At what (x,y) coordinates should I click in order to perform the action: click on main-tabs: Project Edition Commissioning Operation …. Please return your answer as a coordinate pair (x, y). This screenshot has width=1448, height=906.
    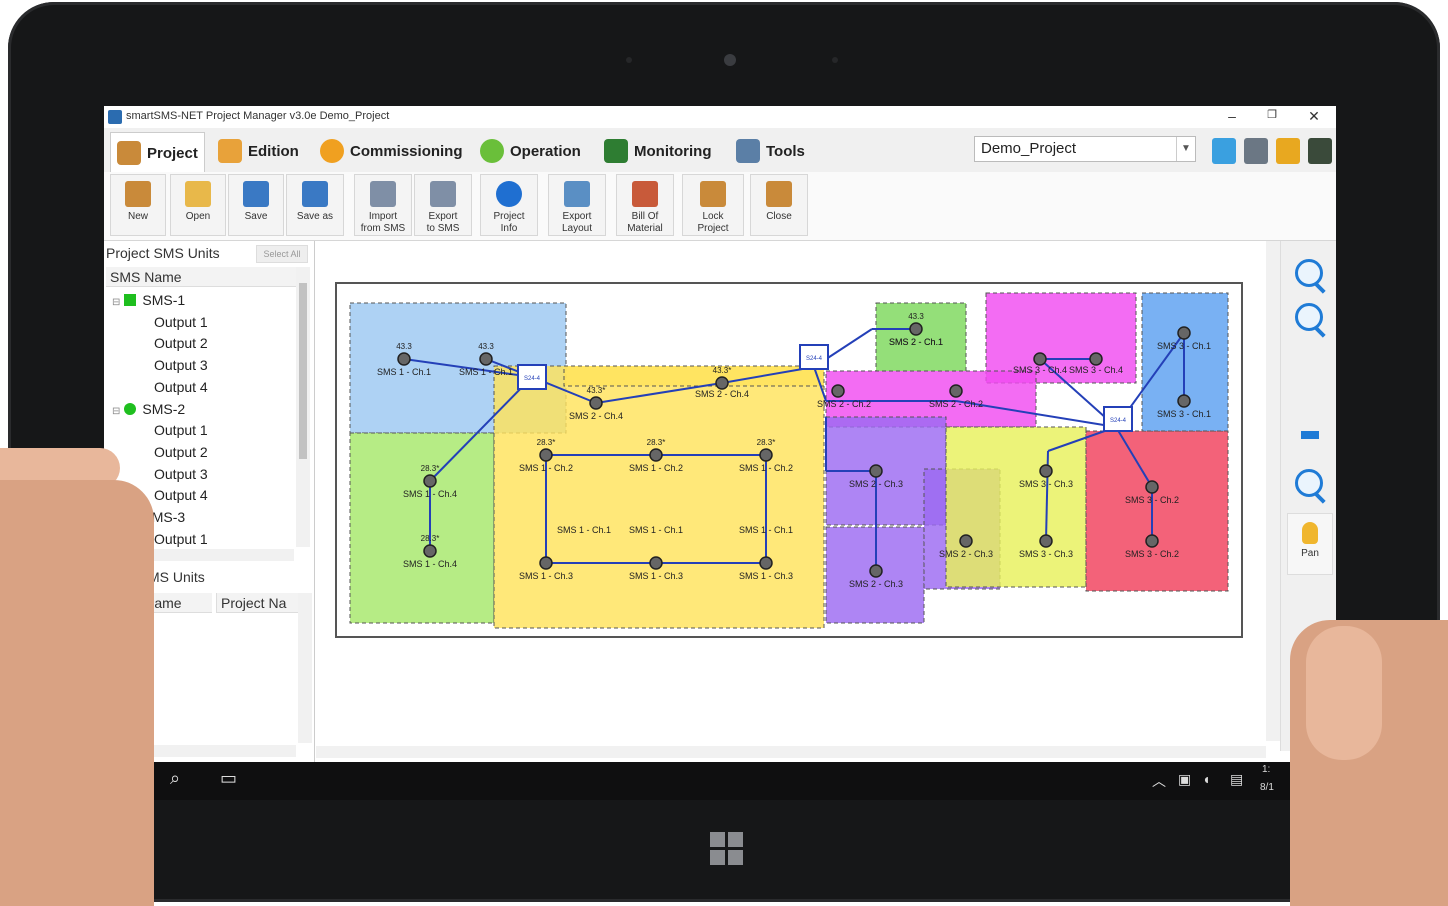
    Looking at the image, I should click on (720, 150).